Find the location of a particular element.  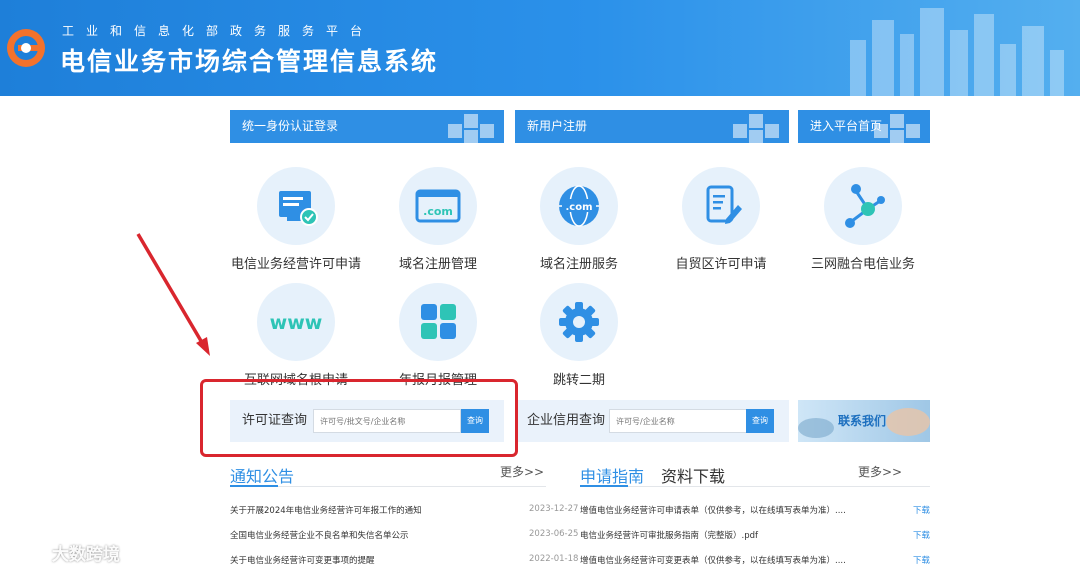

service-label: 电信业务经营许可申请 is located at coordinates (295, 264).